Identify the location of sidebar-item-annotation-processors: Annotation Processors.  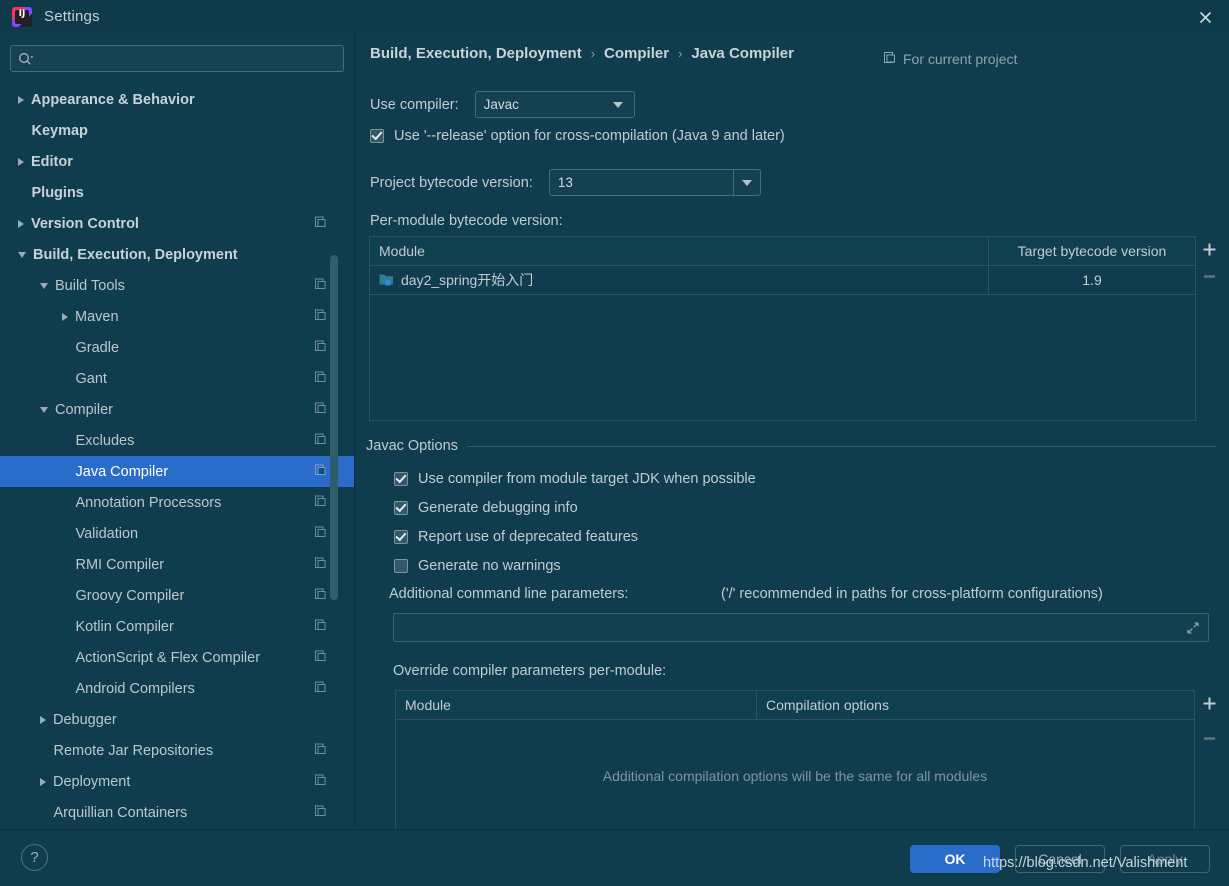
(177, 502).